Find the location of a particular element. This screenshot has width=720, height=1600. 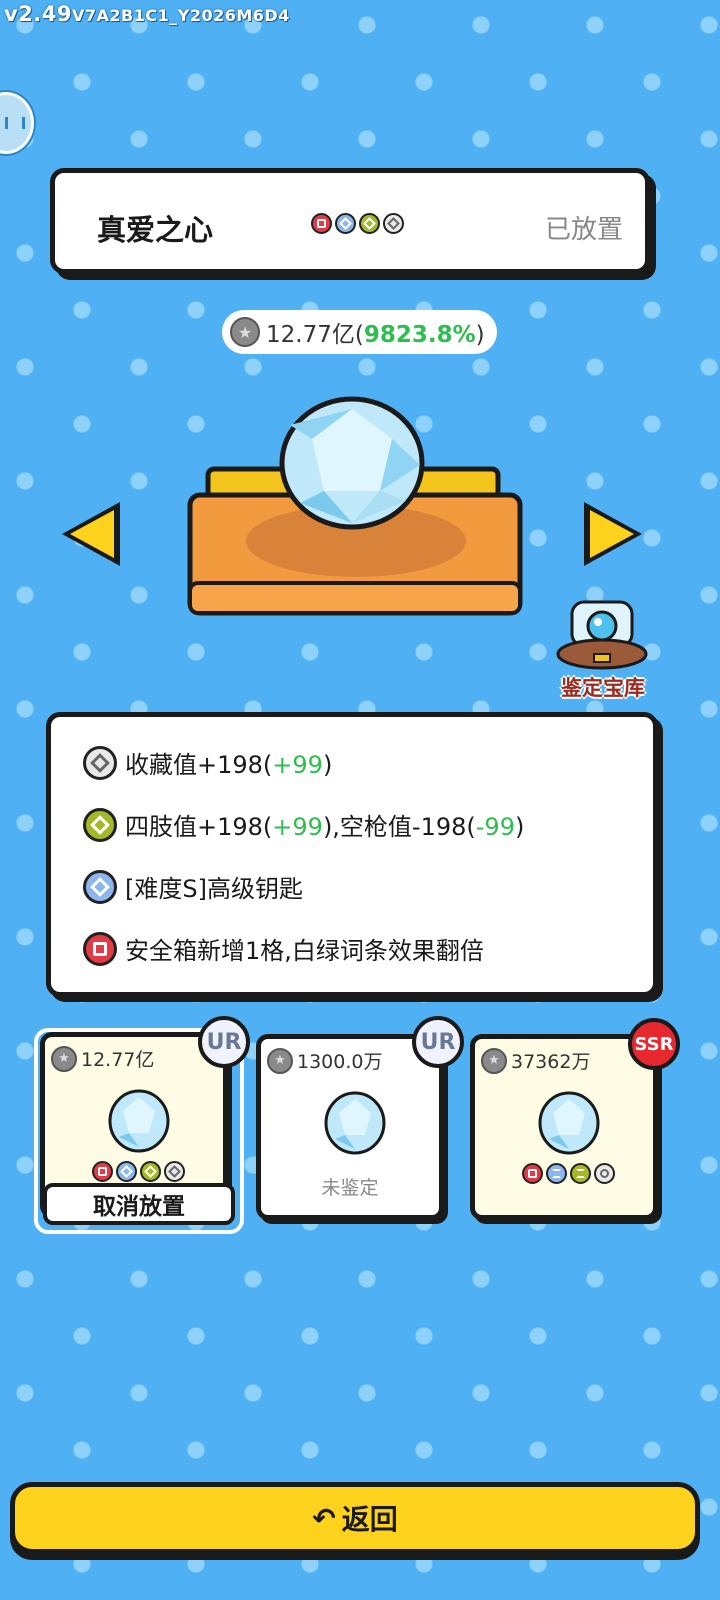

item-card: ★ 1300.0万 未鉴定 is located at coordinates (350, 1127).